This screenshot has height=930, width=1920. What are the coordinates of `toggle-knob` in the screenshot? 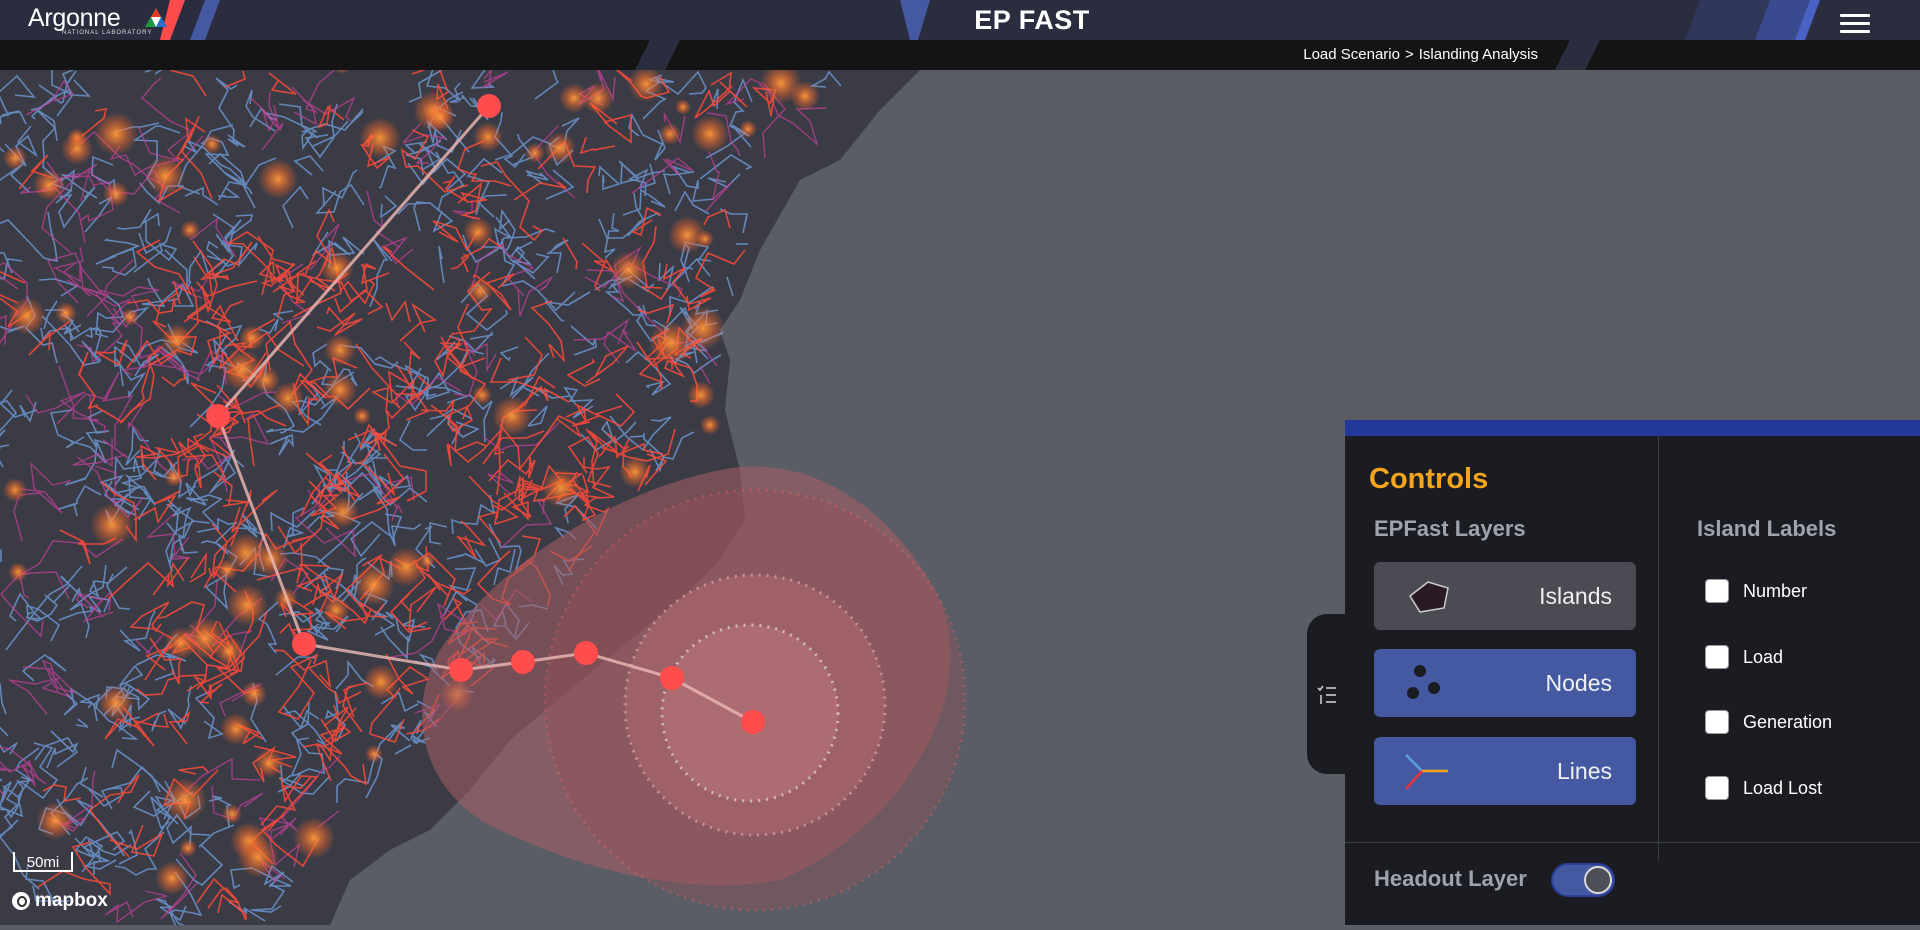 It's located at (1598, 880).